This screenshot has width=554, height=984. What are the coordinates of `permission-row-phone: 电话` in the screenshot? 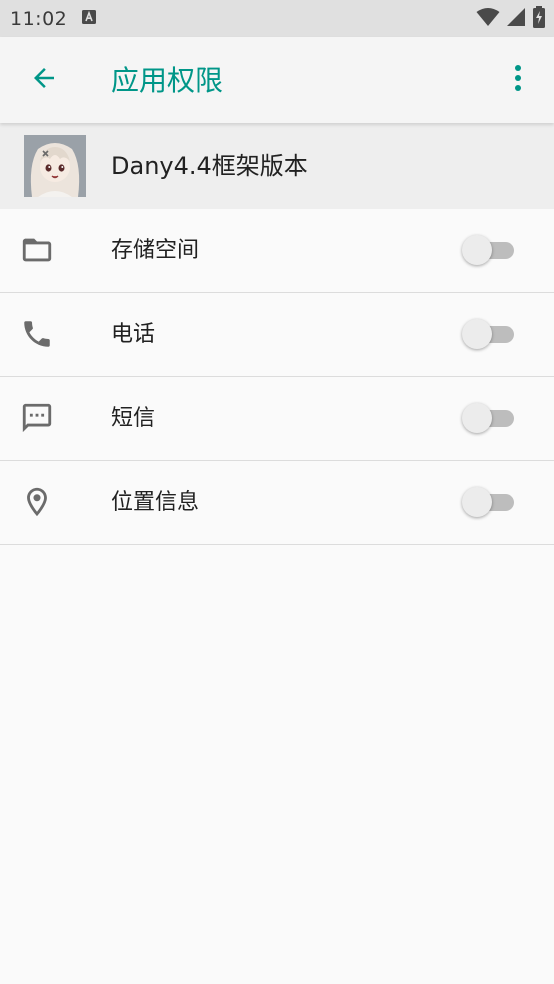 It's located at (277, 335).